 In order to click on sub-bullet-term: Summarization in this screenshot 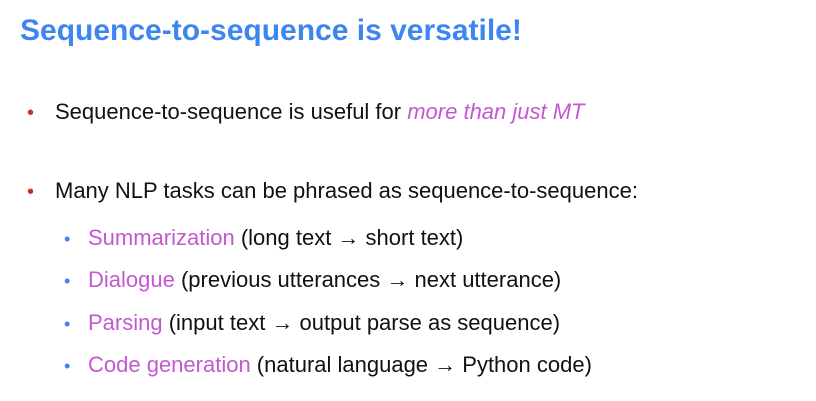, I will do `click(161, 237)`.